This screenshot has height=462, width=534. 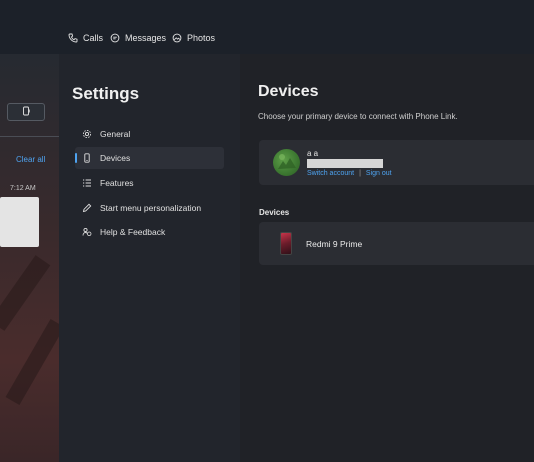 I want to click on settings-item-features: Features, so click(x=149, y=183).